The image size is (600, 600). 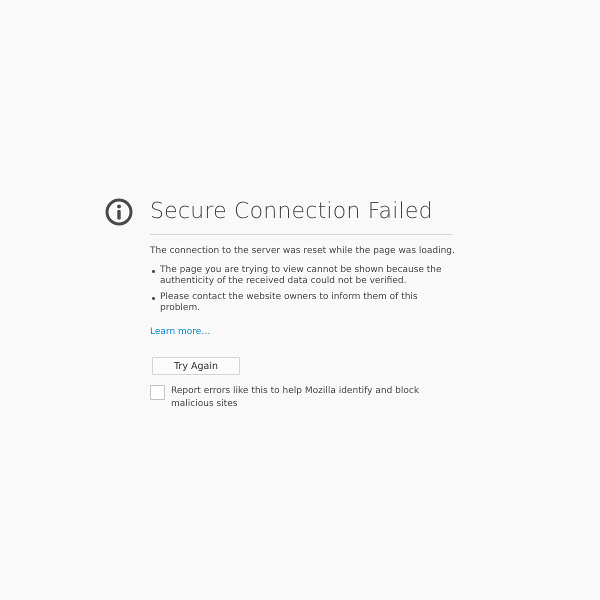 What do you see at coordinates (295, 398) in the screenshot?
I see `checkbox-label: Report errors like this to help Mozilla identify and block malicious sites` at bounding box center [295, 398].